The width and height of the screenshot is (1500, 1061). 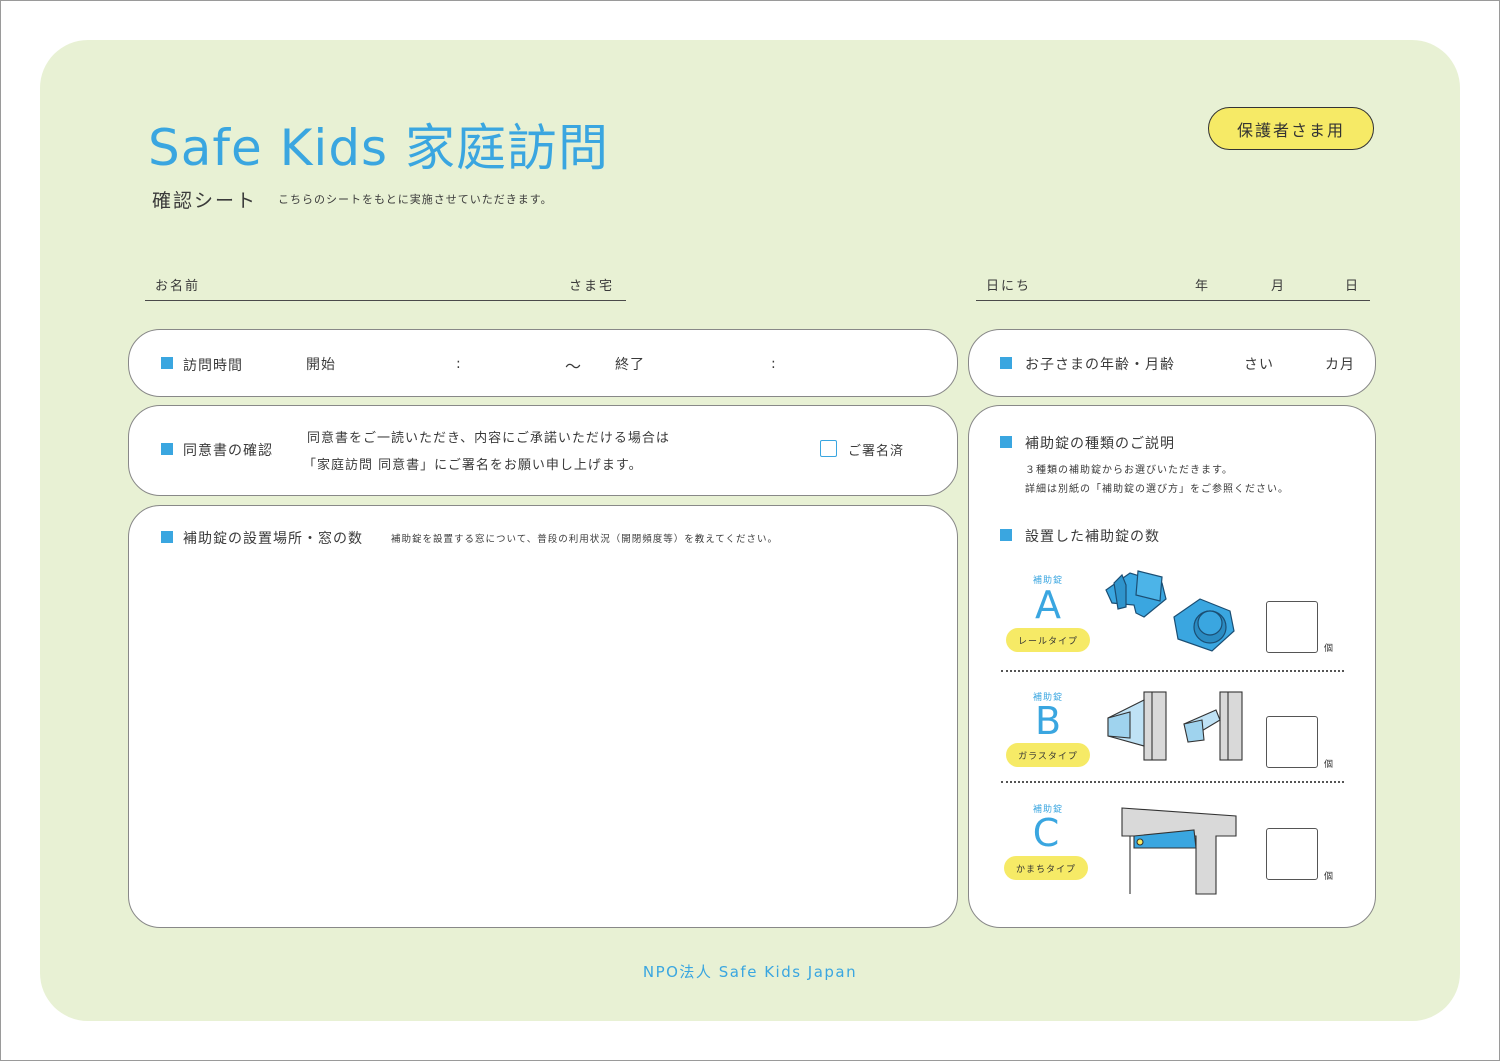 I want to click on child-age-bullet, so click(x=1006, y=363).